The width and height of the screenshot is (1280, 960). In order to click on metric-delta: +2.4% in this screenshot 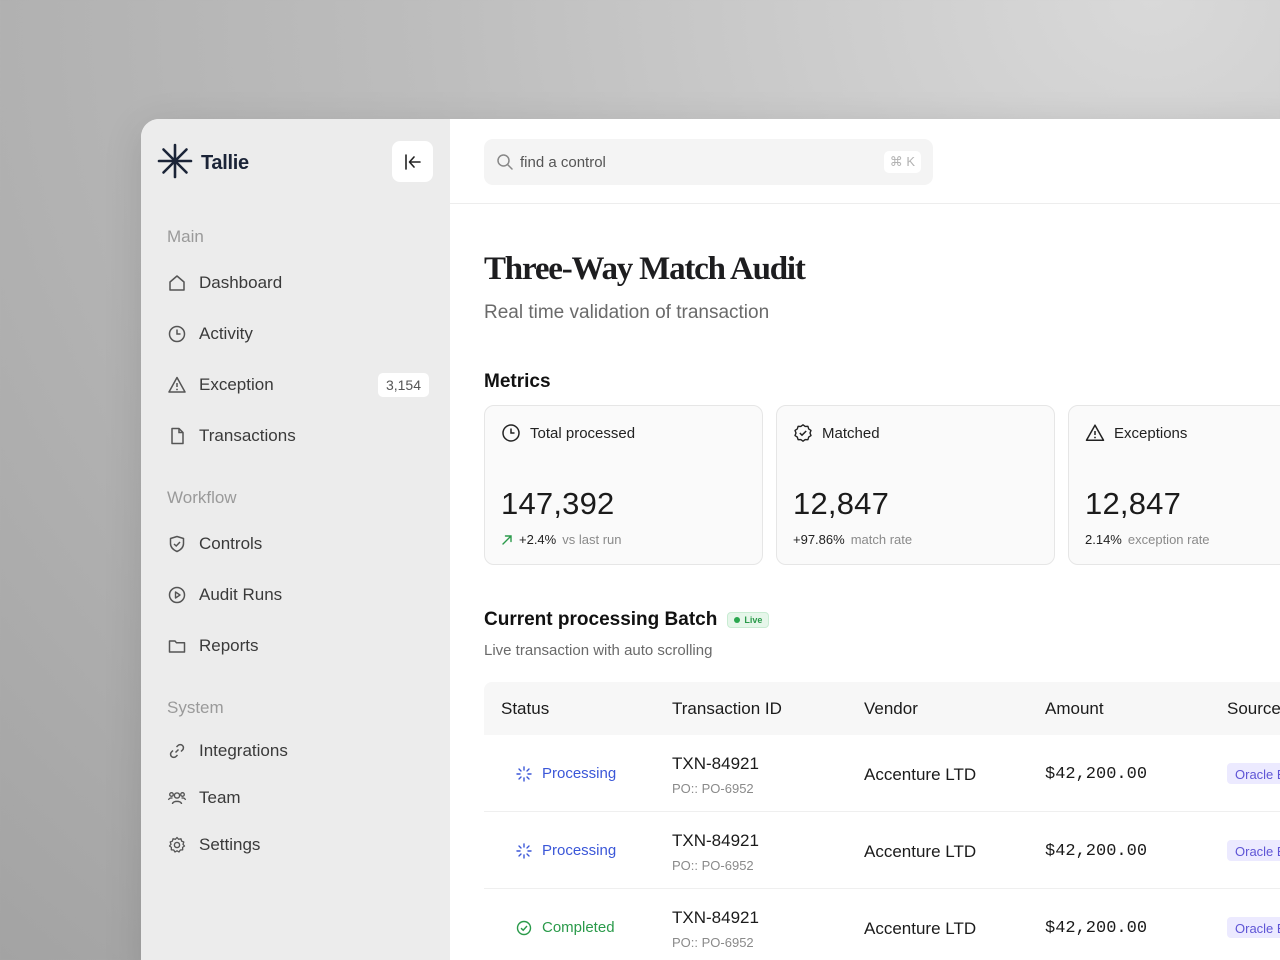, I will do `click(538, 539)`.